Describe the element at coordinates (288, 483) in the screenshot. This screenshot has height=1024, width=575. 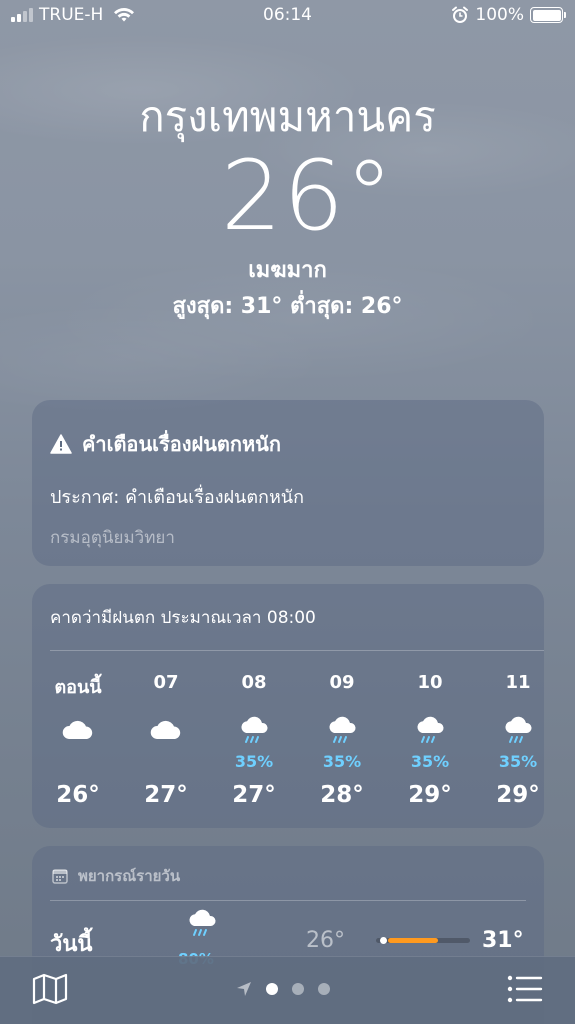
I see `severe-weather-alert-card: คำเตือนเรื่องฝนตกหนัก ประกาศ` at that location.